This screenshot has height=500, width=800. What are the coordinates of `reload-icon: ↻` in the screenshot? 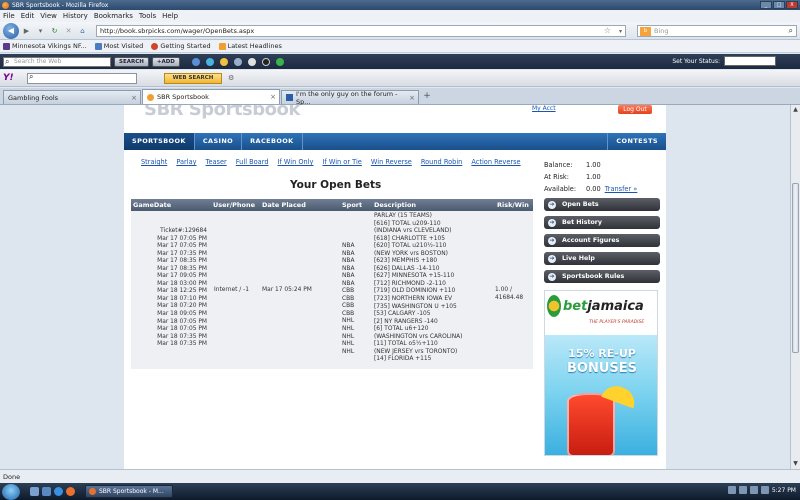 It's located at (54, 30).